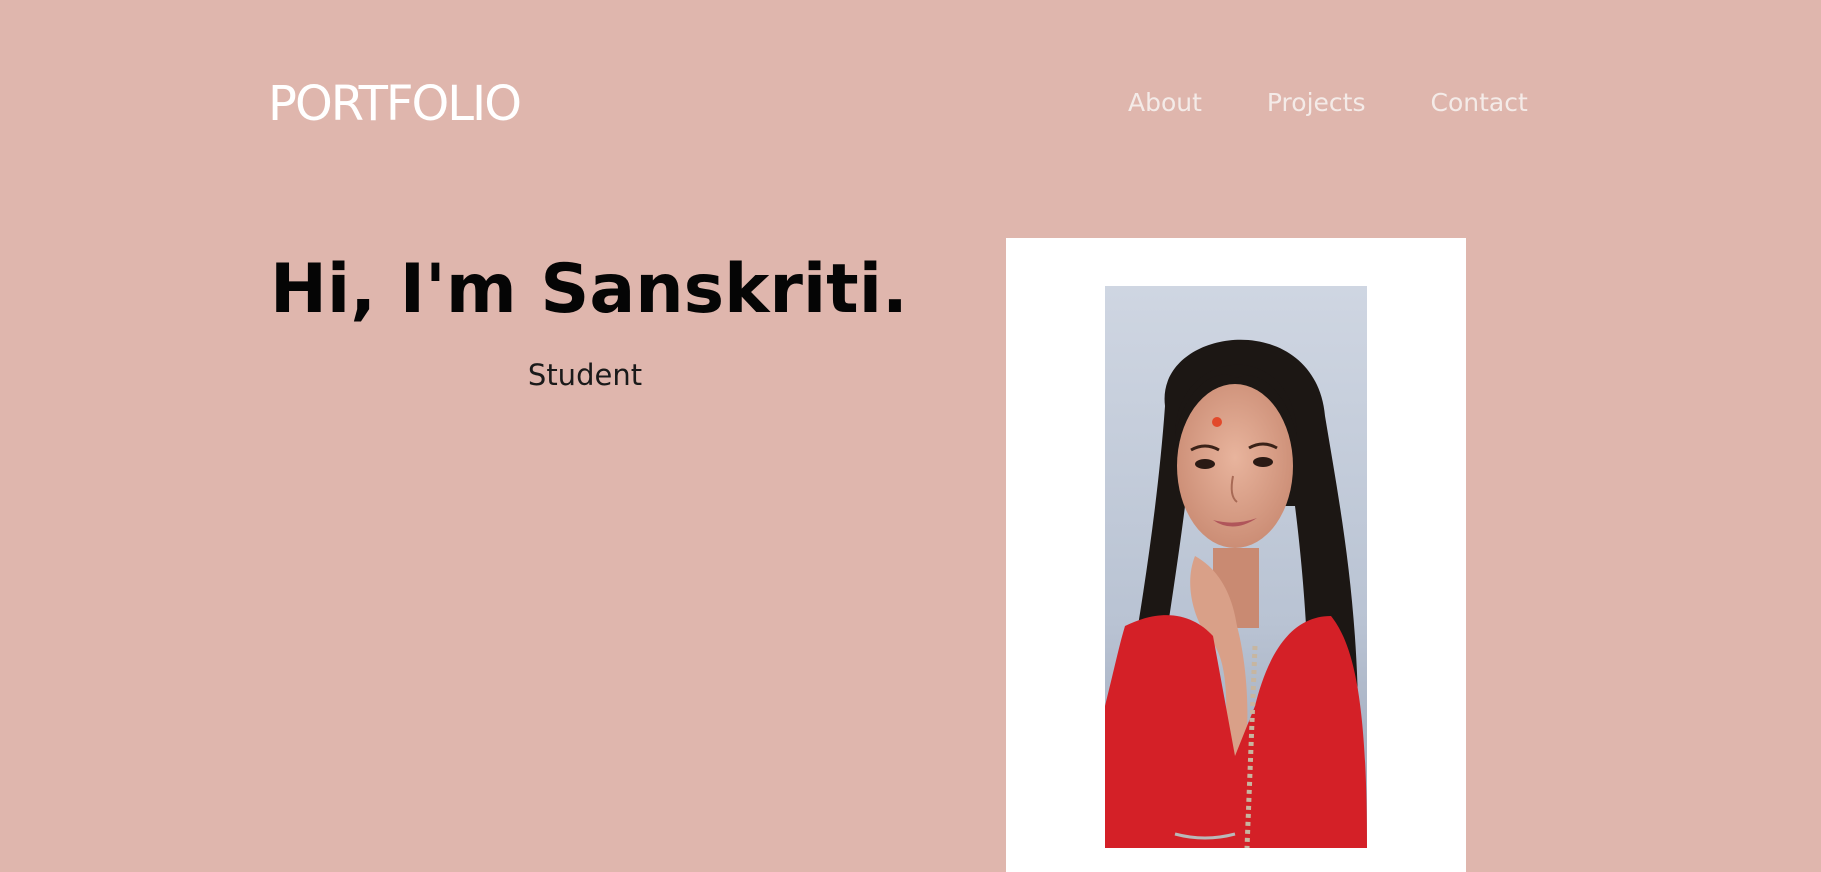 Image resolution: width=1821 pixels, height=872 pixels. I want to click on hero-title: Hi, I'm Sanskriti., so click(589, 289).